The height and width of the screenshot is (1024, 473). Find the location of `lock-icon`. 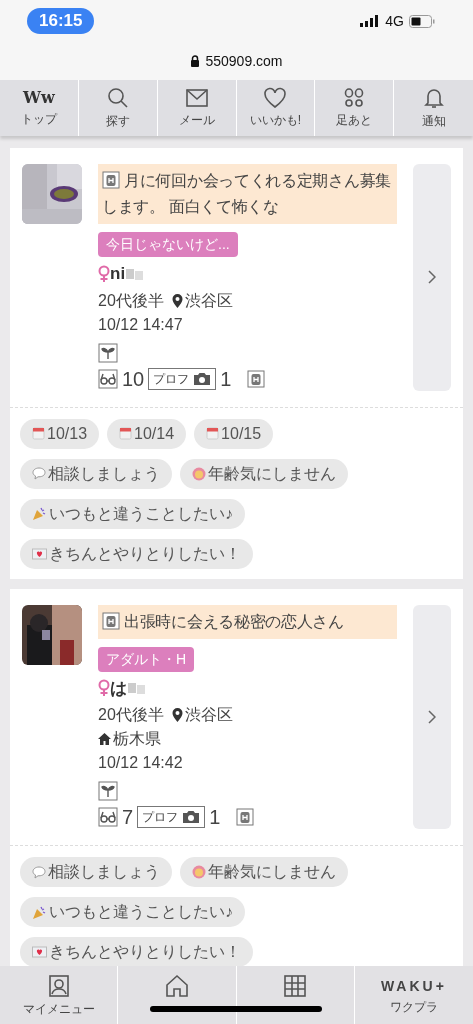

lock-icon is located at coordinates (195, 61).